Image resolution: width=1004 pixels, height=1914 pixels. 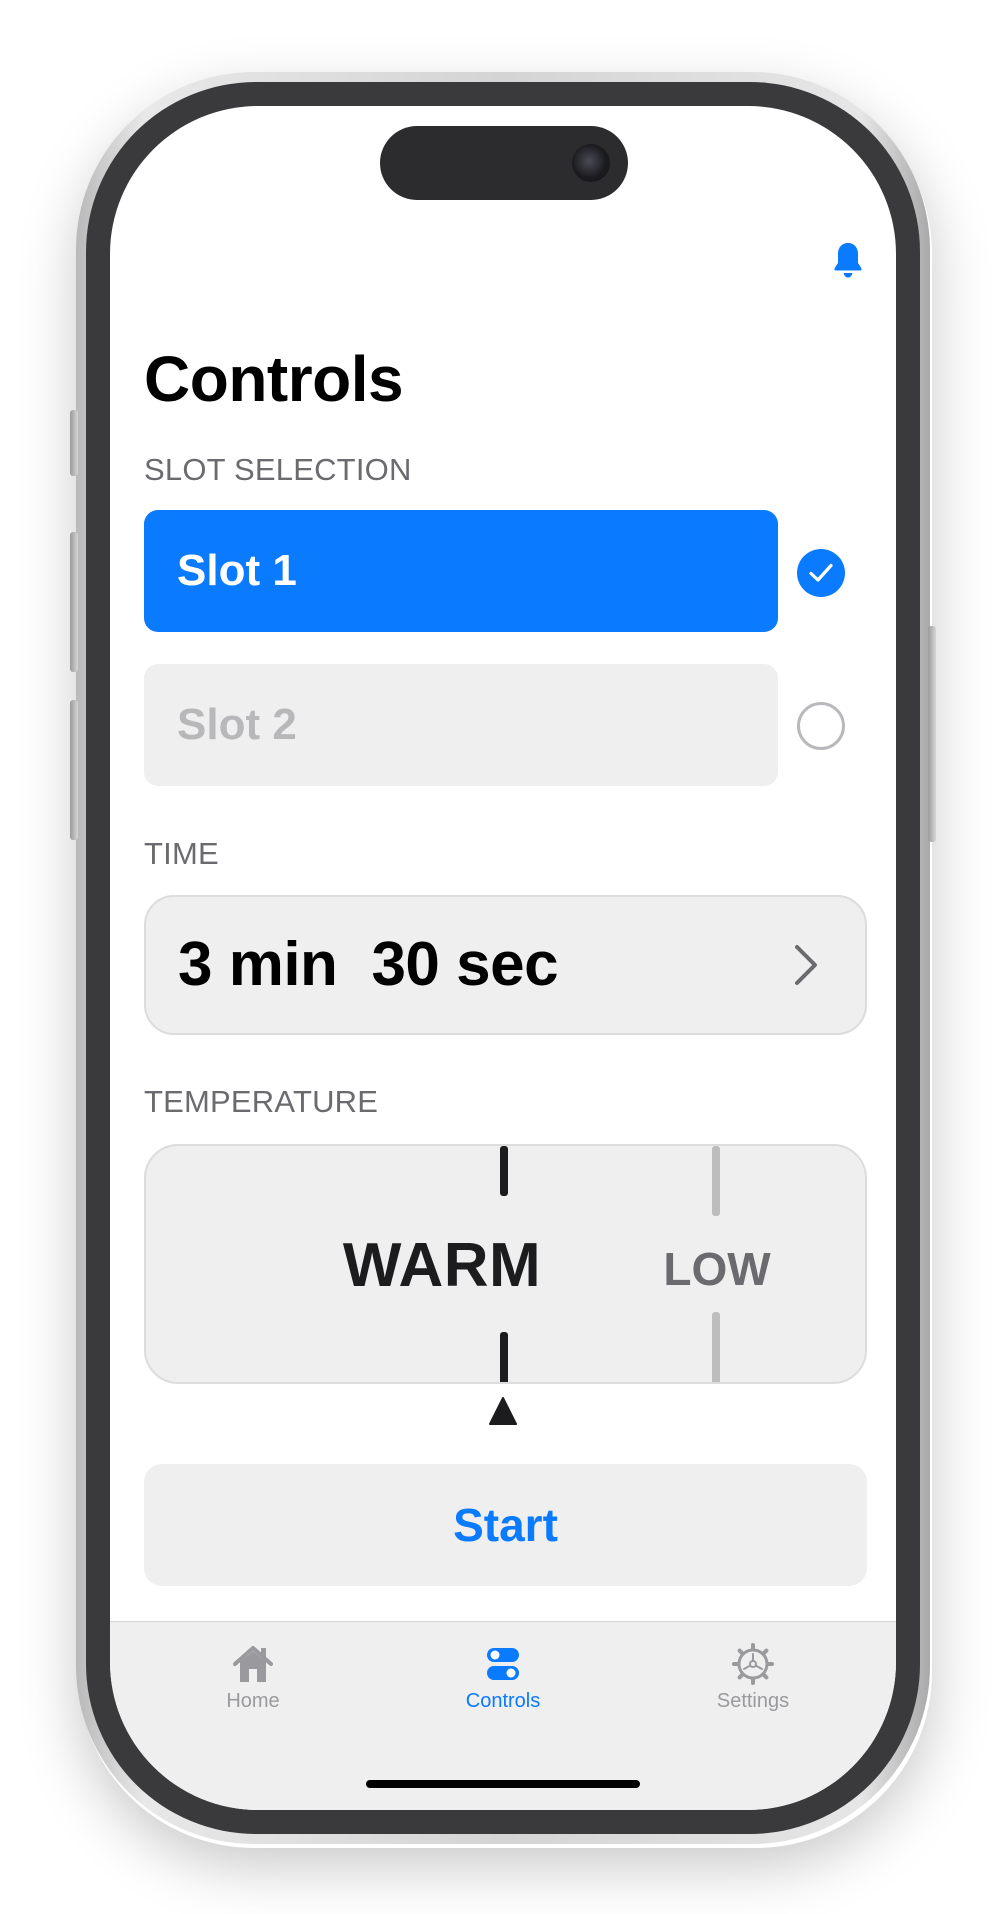 I want to click on slot-selection-label: SLOT SELECTION, so click(x=278, y=469).